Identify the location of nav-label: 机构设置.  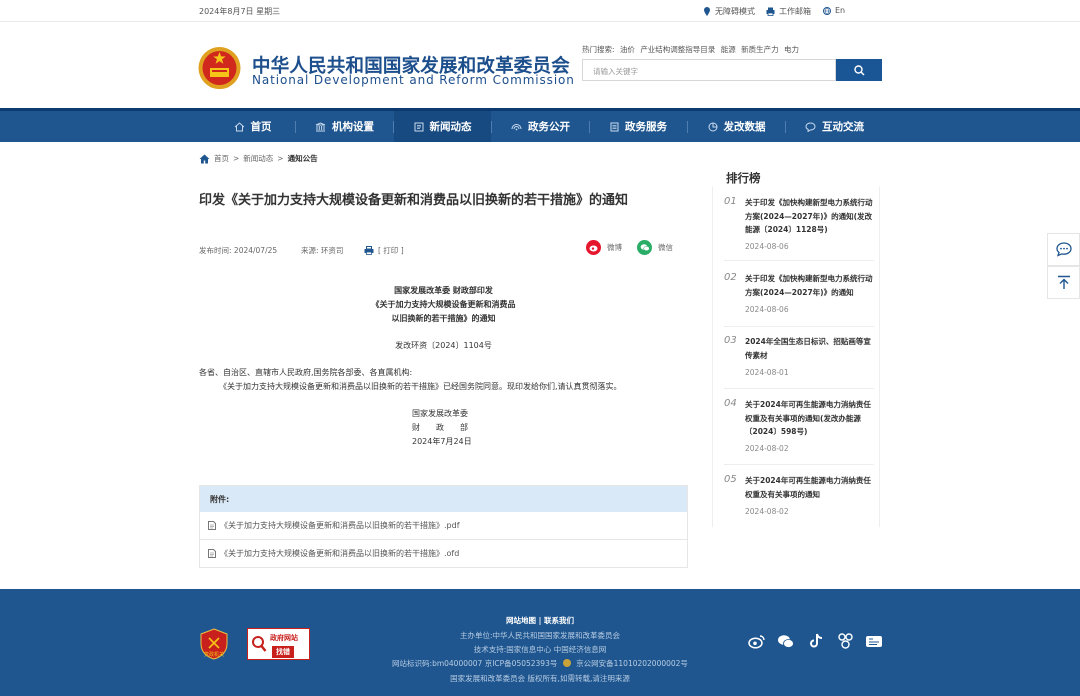
(353, 127).